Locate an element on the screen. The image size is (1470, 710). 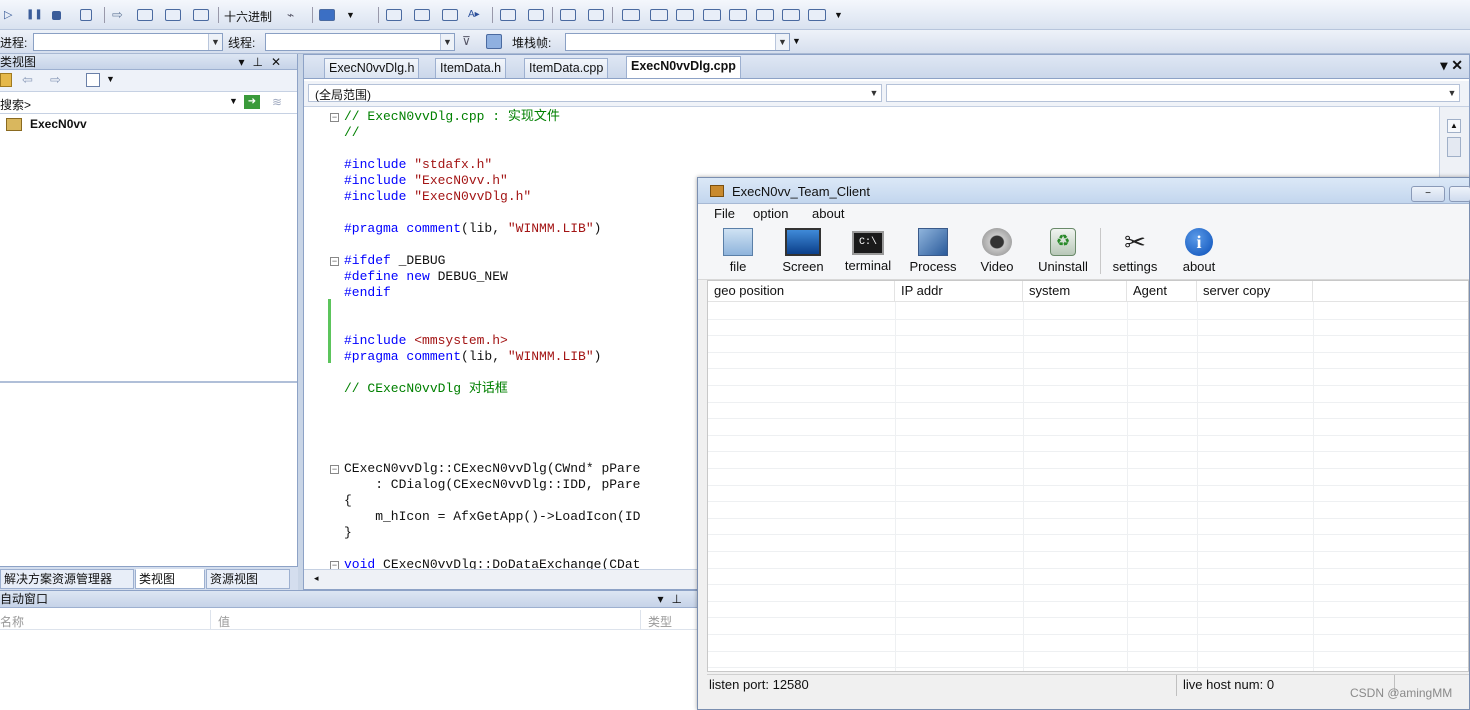
dialog-title-bar: ExecN0vv_Team_Client − is located at coordinates (1084, 191).